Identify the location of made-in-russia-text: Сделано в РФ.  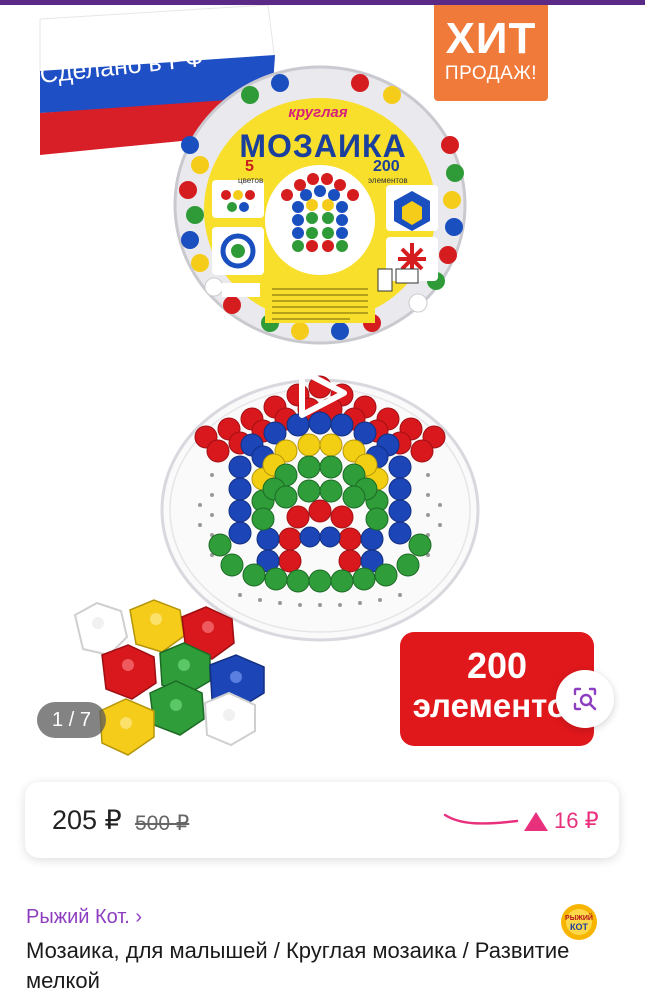
(122, 66).